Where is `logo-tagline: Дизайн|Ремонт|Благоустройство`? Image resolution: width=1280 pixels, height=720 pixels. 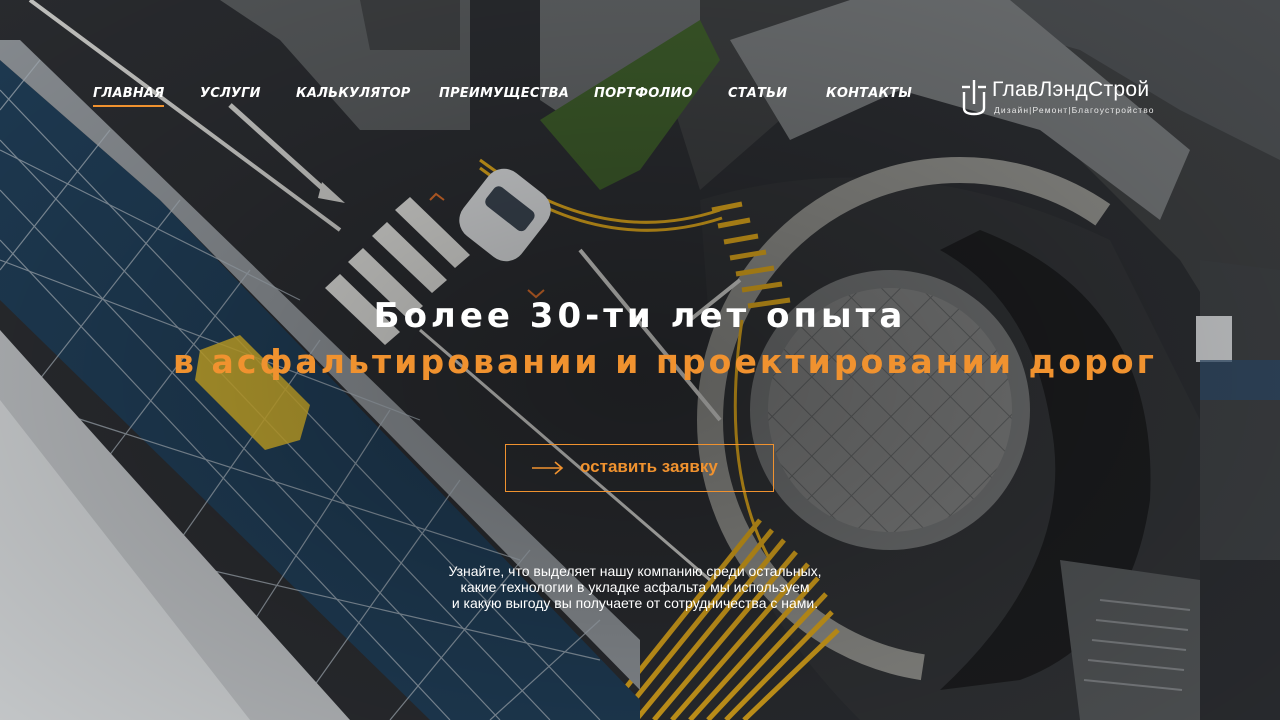 logo-tagline: Дизайн|Ремонт|Благоустройство is located at coordinates (1074, 110).